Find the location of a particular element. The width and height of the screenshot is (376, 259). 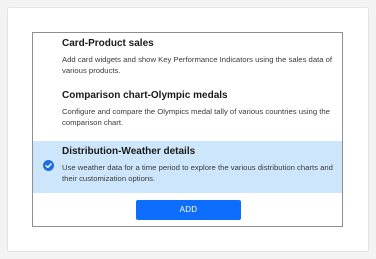

option-title: Comparison chart-Olympic medals is located at coordinates (145, 95).